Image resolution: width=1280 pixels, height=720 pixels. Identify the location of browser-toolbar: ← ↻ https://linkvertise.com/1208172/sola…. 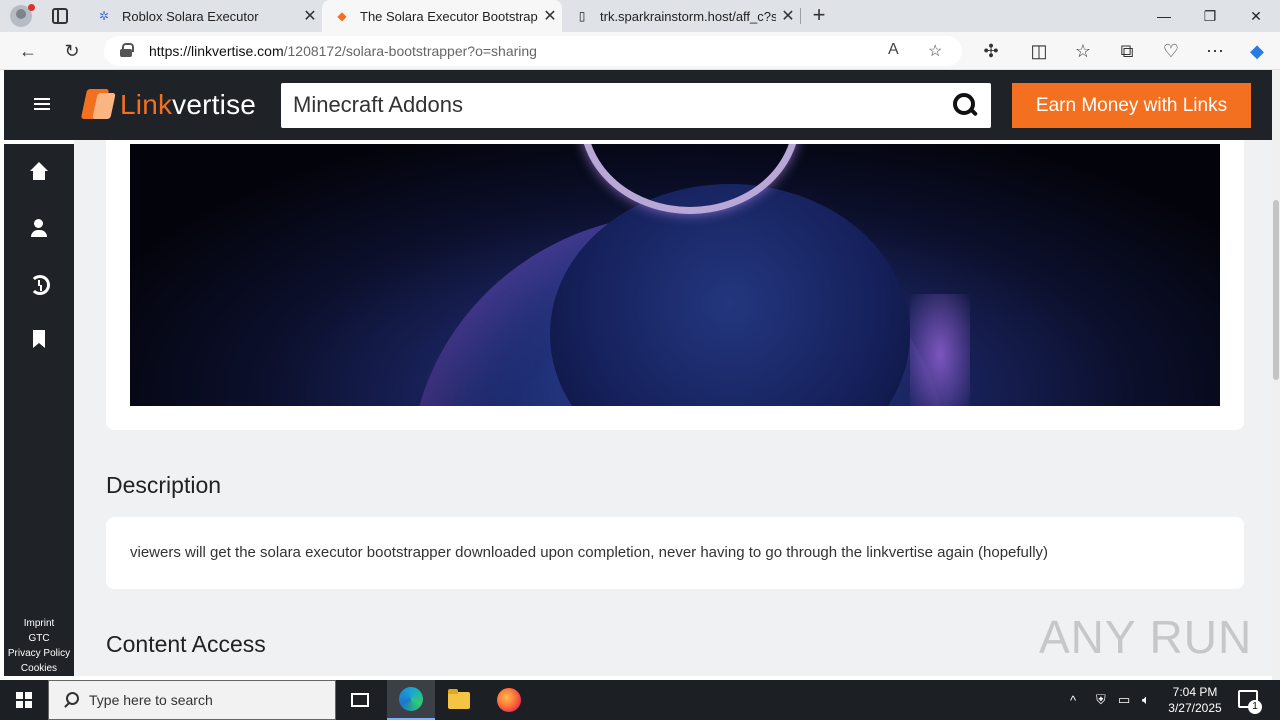
(640, 51).